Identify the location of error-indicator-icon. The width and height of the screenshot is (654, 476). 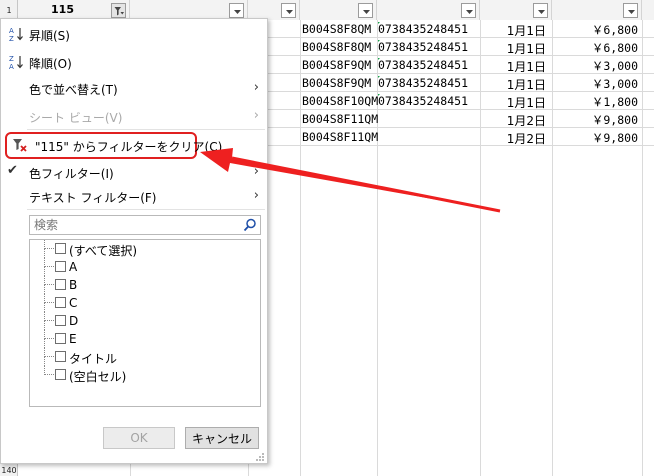
(380, 95).